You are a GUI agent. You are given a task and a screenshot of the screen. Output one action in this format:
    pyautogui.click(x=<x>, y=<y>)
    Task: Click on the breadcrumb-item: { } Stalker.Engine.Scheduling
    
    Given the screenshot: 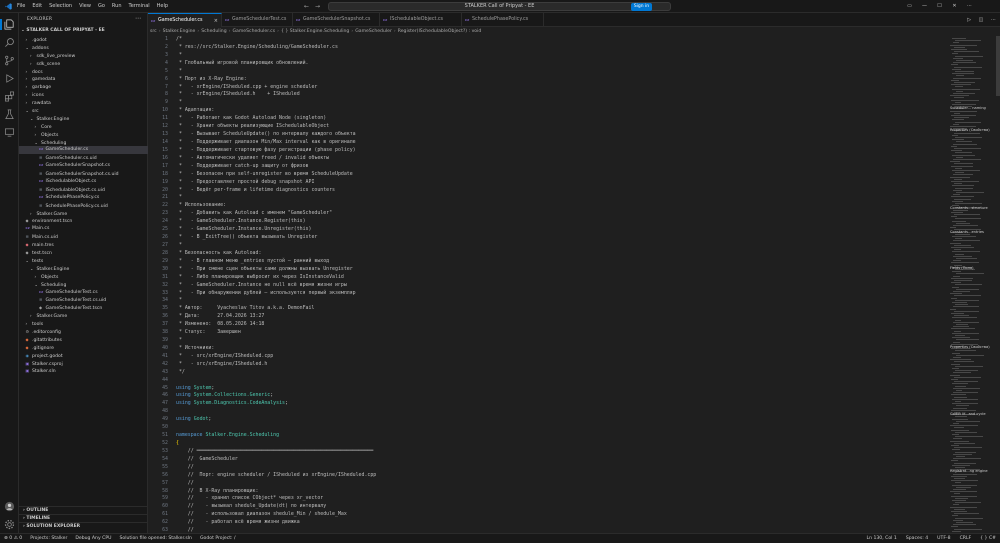 What is the action you would take?
    pyautogui.click(x=315, y=31)
    